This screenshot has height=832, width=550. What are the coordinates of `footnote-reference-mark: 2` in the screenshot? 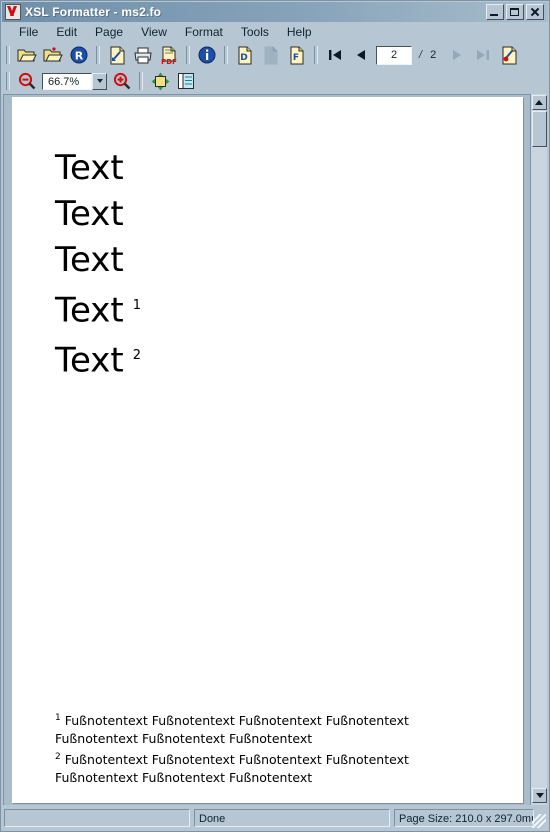 It's located at (137, 356).